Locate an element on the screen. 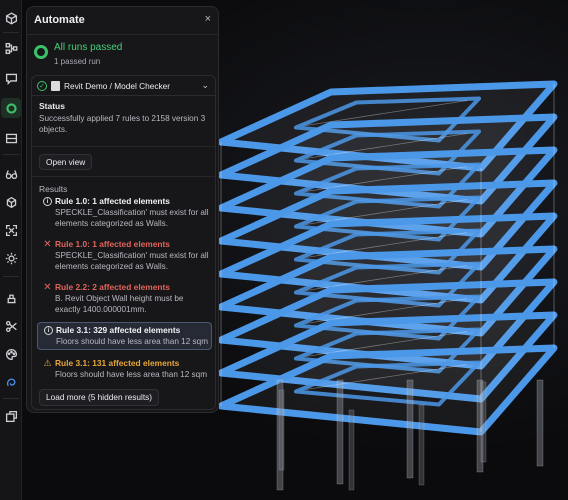 The width and height of the screenshot is (568, 500). results-label: Results is located at coordinates (53, 189).